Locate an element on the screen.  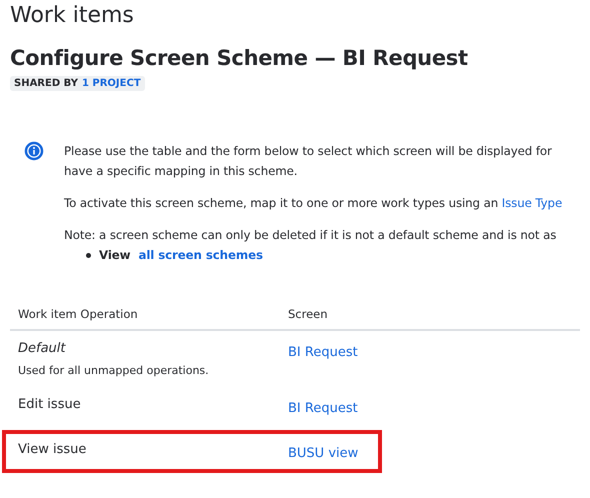
screen-link: BUSU view is located at coordinates (323, 453).